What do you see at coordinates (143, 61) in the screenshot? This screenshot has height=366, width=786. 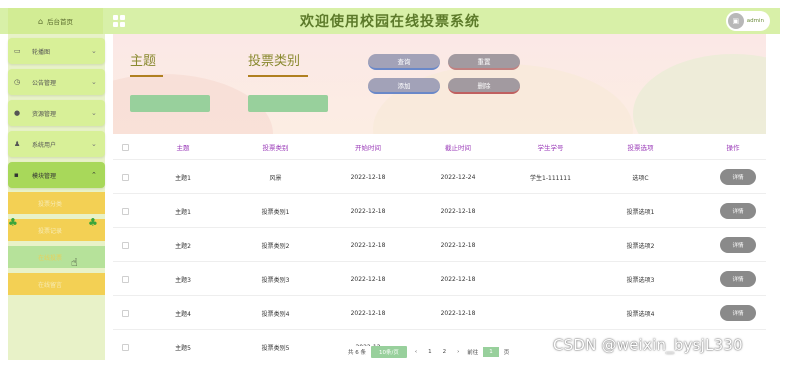 I see `theme-label: 主题` at bounding box center [143, 61].